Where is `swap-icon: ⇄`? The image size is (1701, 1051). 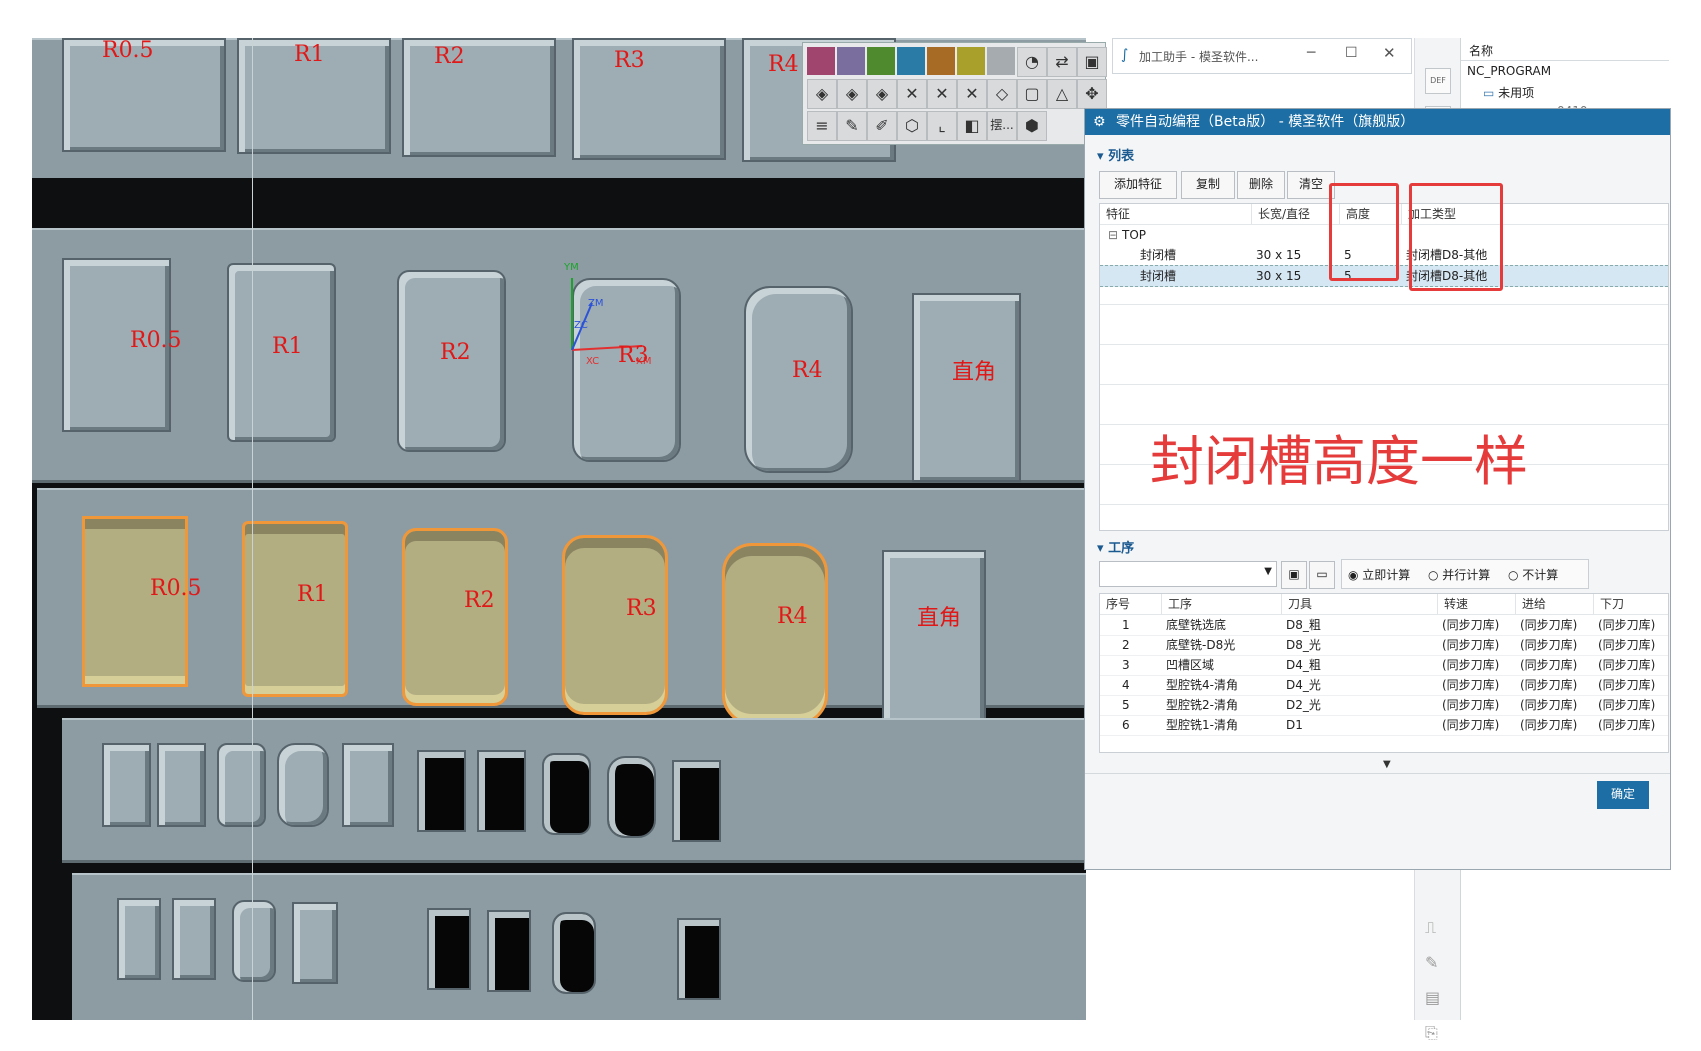 swap-icon: ⇄ is located at coordinates (1062, 62).